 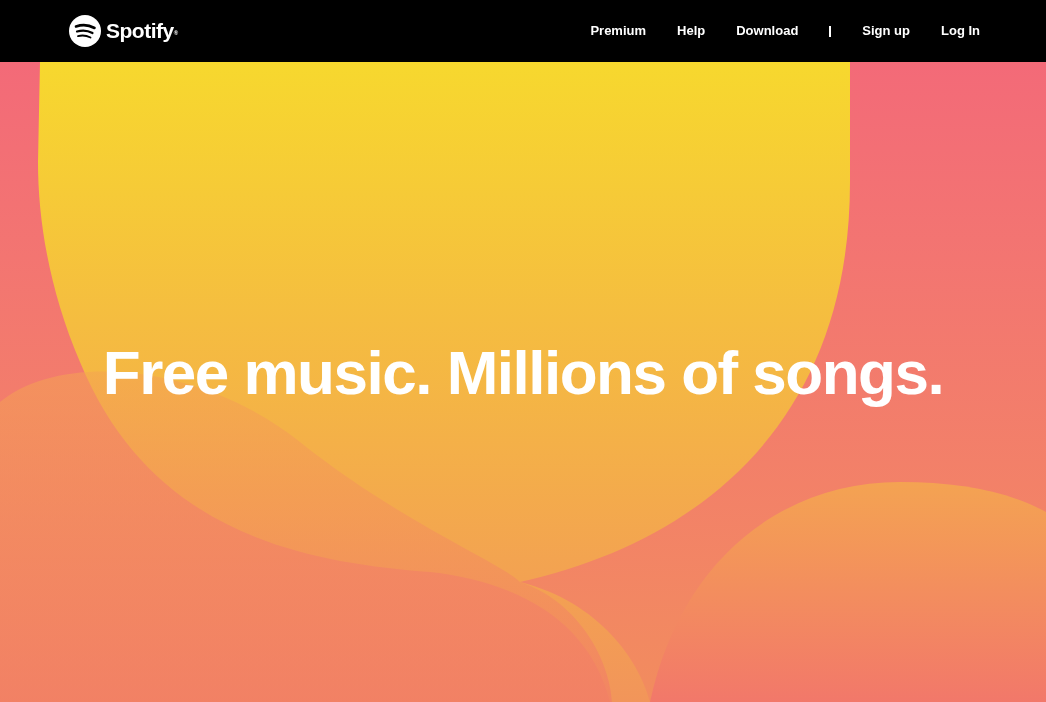 What do you see at coordinates (523, 372) in the screenshot?
I see `hero-headline: Free music. Millions of songs.` at bounding box center [523, 372].